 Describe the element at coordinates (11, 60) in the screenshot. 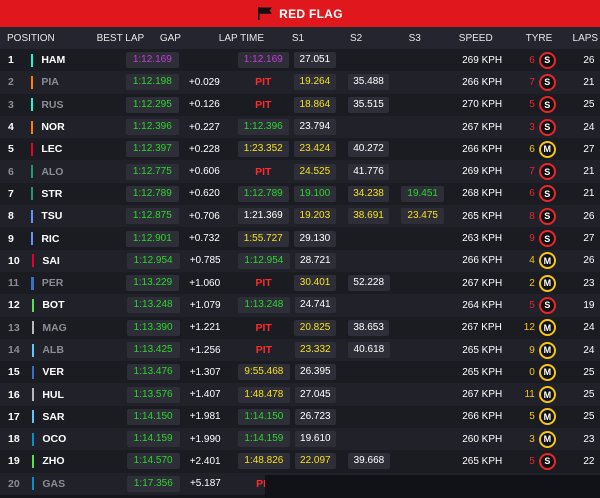

I see `position-number: 1` at that location.